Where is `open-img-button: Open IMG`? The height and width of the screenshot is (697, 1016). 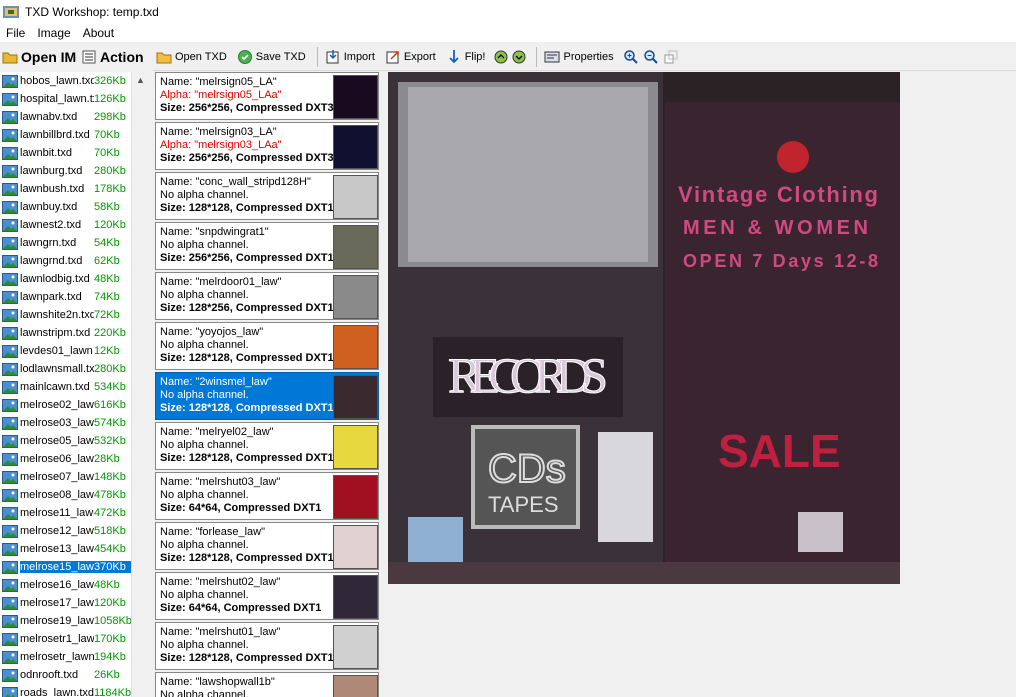 open-img-button: Open IMG is located at coordinates (39, 56).